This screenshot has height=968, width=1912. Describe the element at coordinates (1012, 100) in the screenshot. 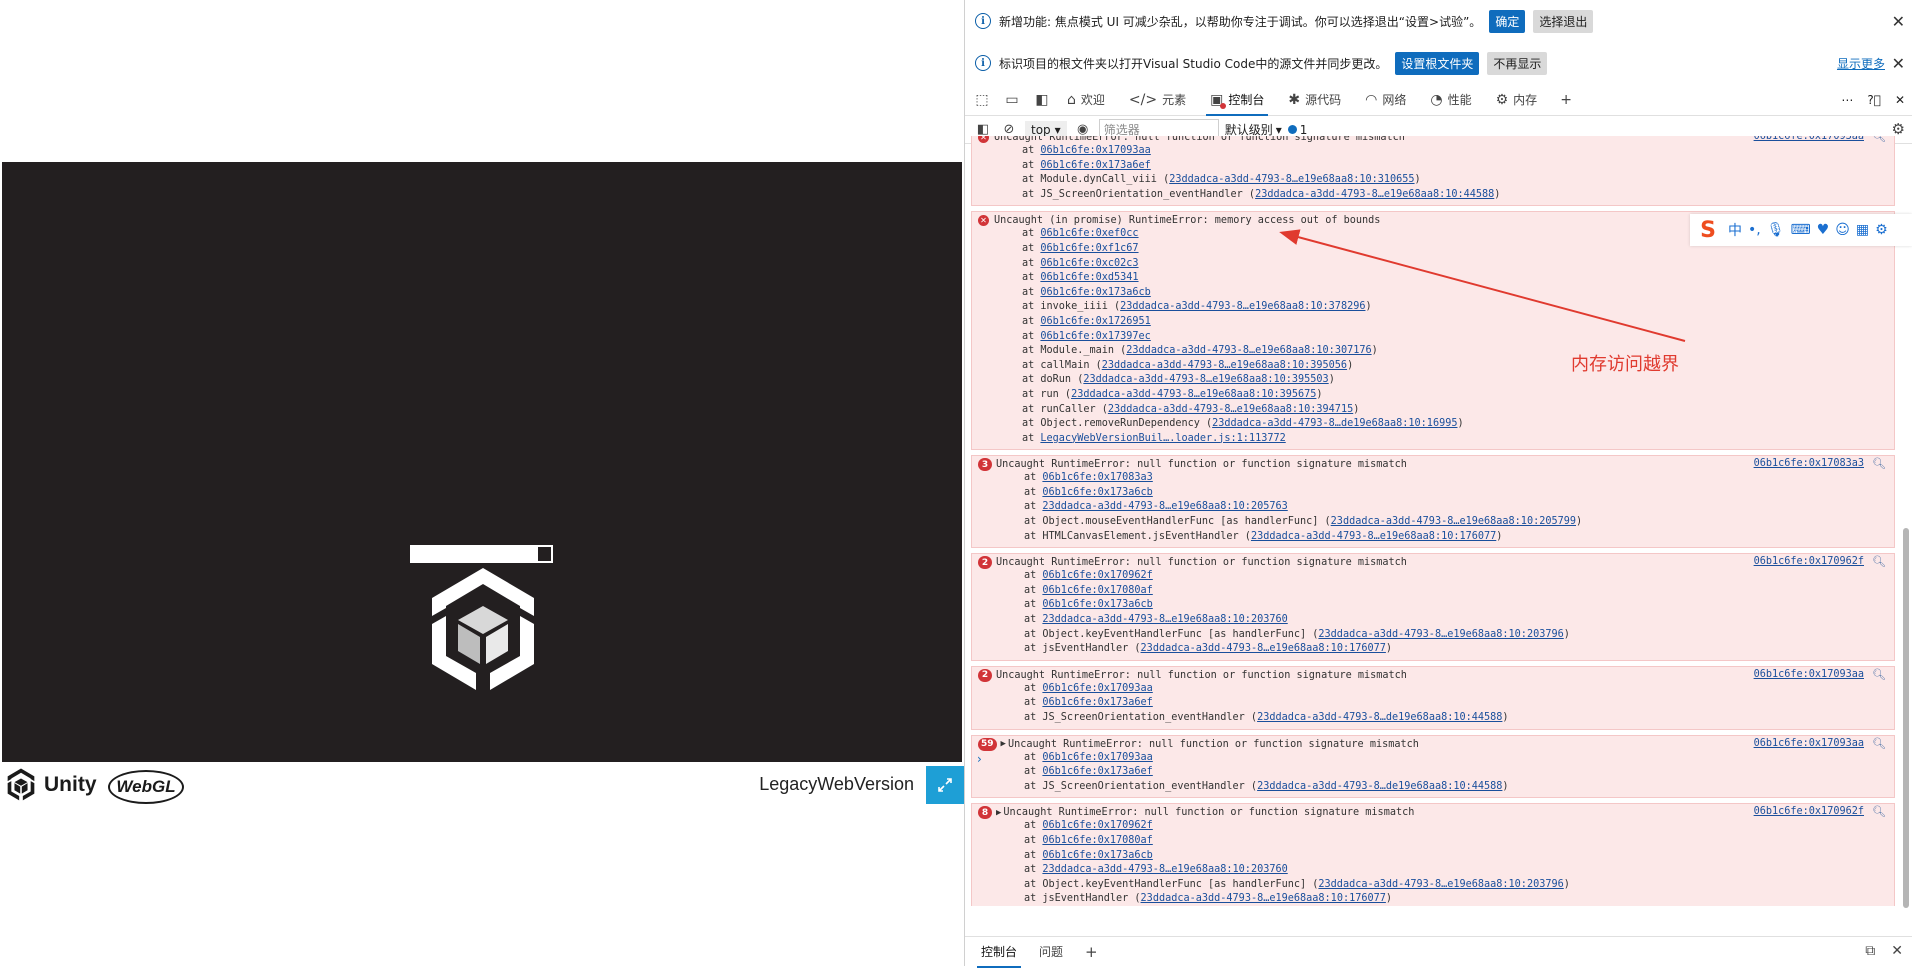

I see `device-emulation-icon: ▭` at that location.